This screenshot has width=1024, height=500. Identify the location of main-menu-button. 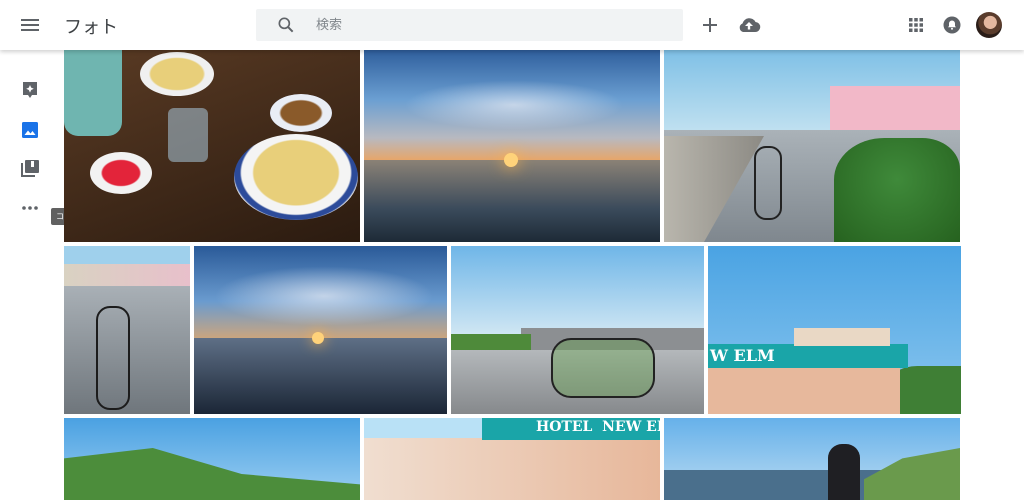
(30, 25).